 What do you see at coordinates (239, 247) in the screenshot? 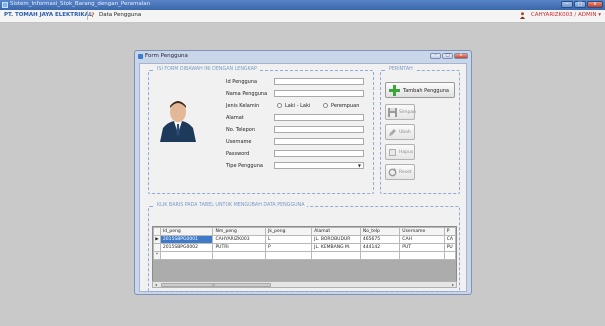
I see `table-cell: PUTRI` at bounding box center [239, 247].